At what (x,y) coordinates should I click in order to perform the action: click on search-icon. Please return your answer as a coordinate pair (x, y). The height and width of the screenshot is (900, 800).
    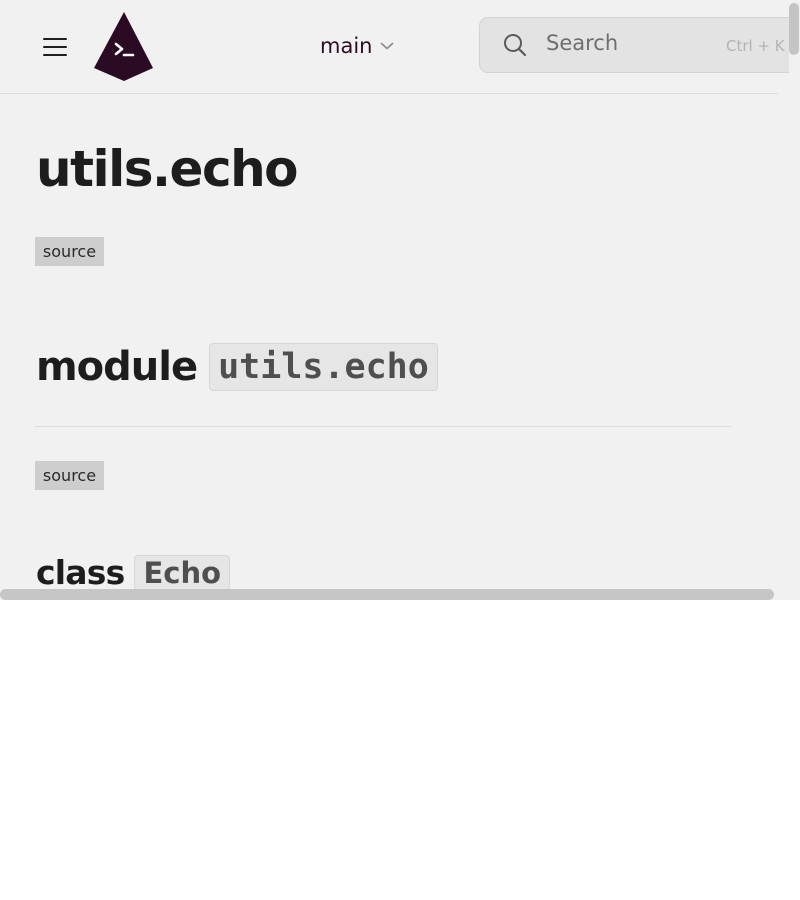
    Looking at the image, I should click on (515, 45).